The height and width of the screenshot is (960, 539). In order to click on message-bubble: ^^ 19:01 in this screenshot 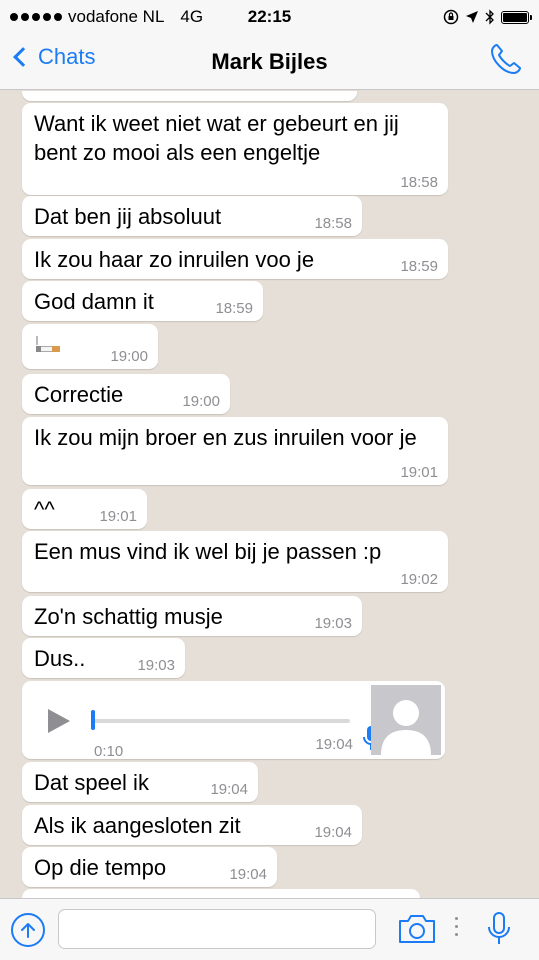, I will do `click(84, 509)`.